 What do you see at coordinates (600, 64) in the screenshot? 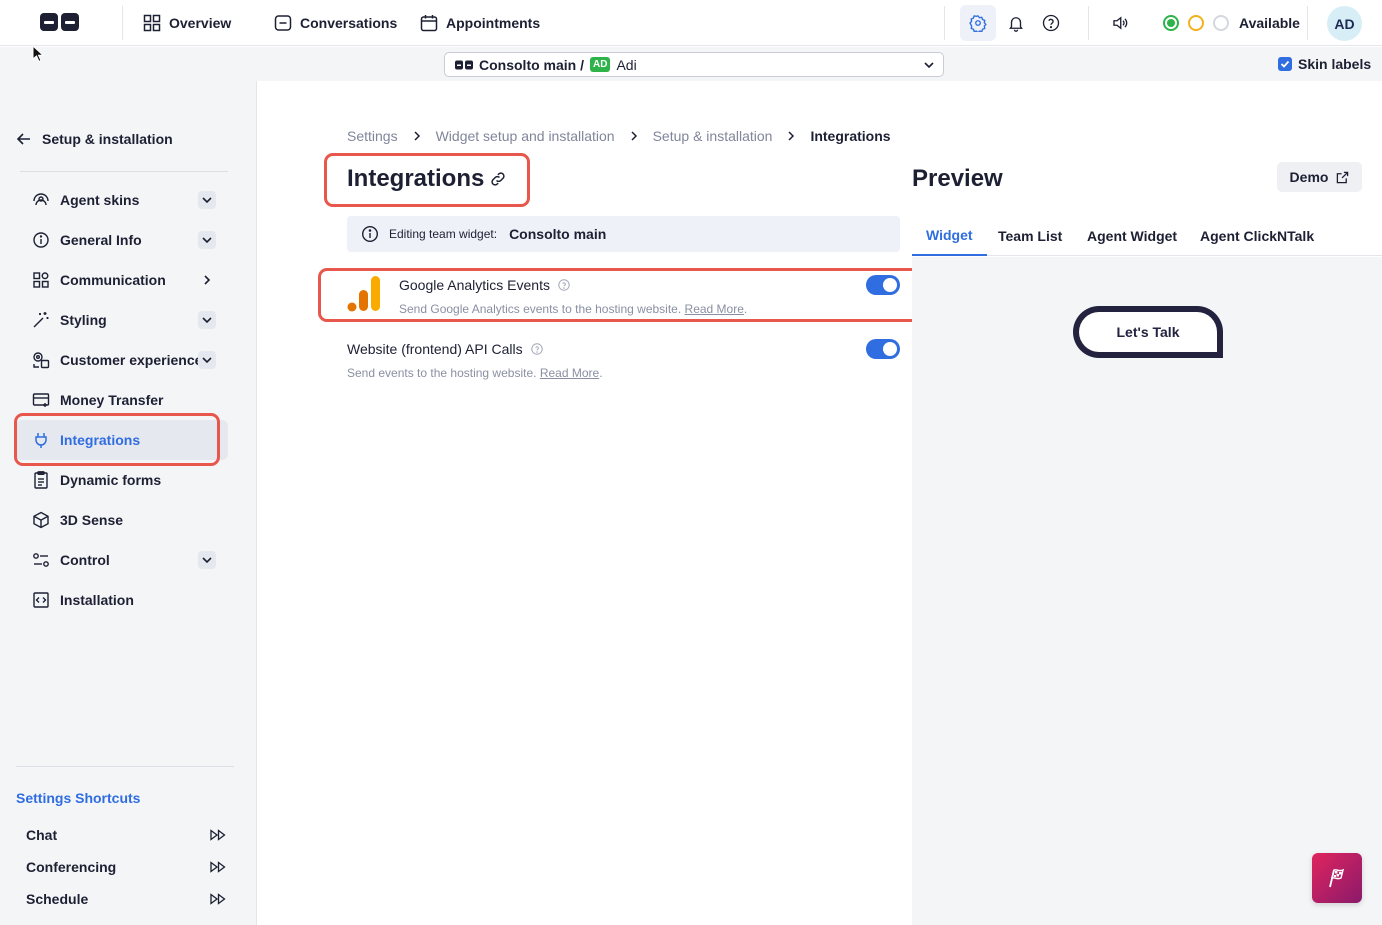
I see `agent-badge: AD` at bounding box center [600, 64].